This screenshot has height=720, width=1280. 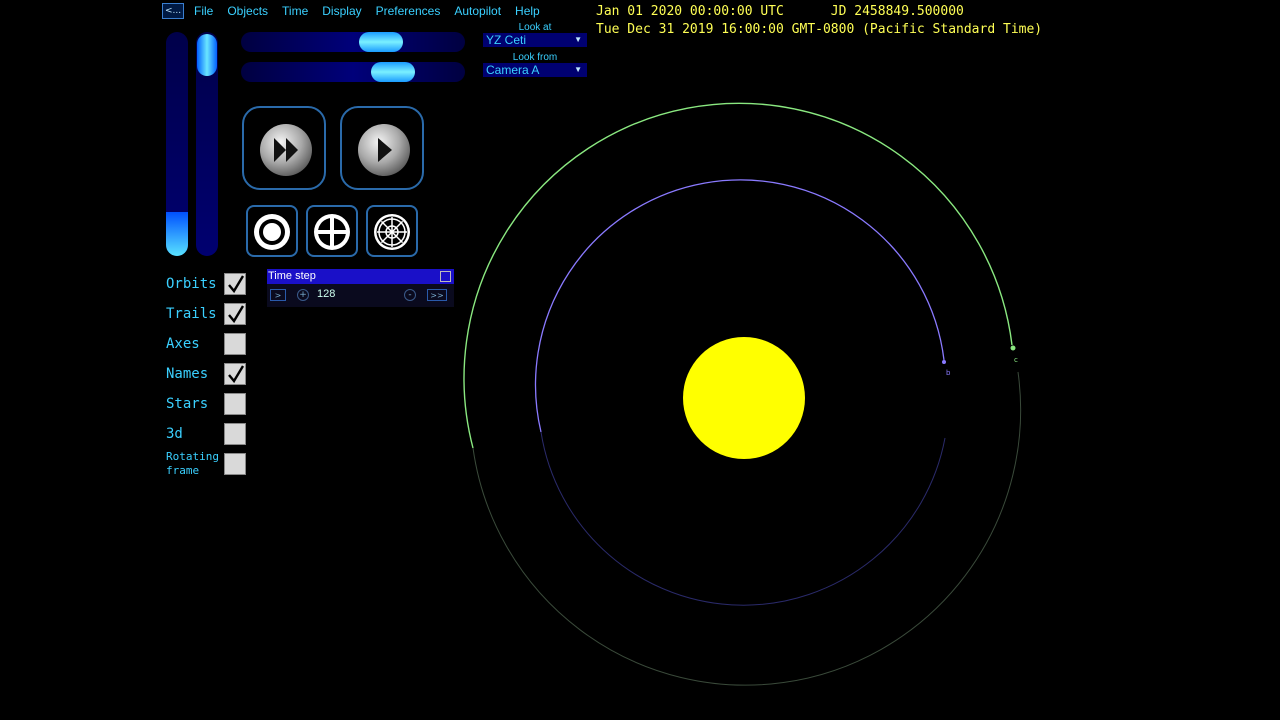 I want to click on planet-c-marker, so click(x=1013, y=348).